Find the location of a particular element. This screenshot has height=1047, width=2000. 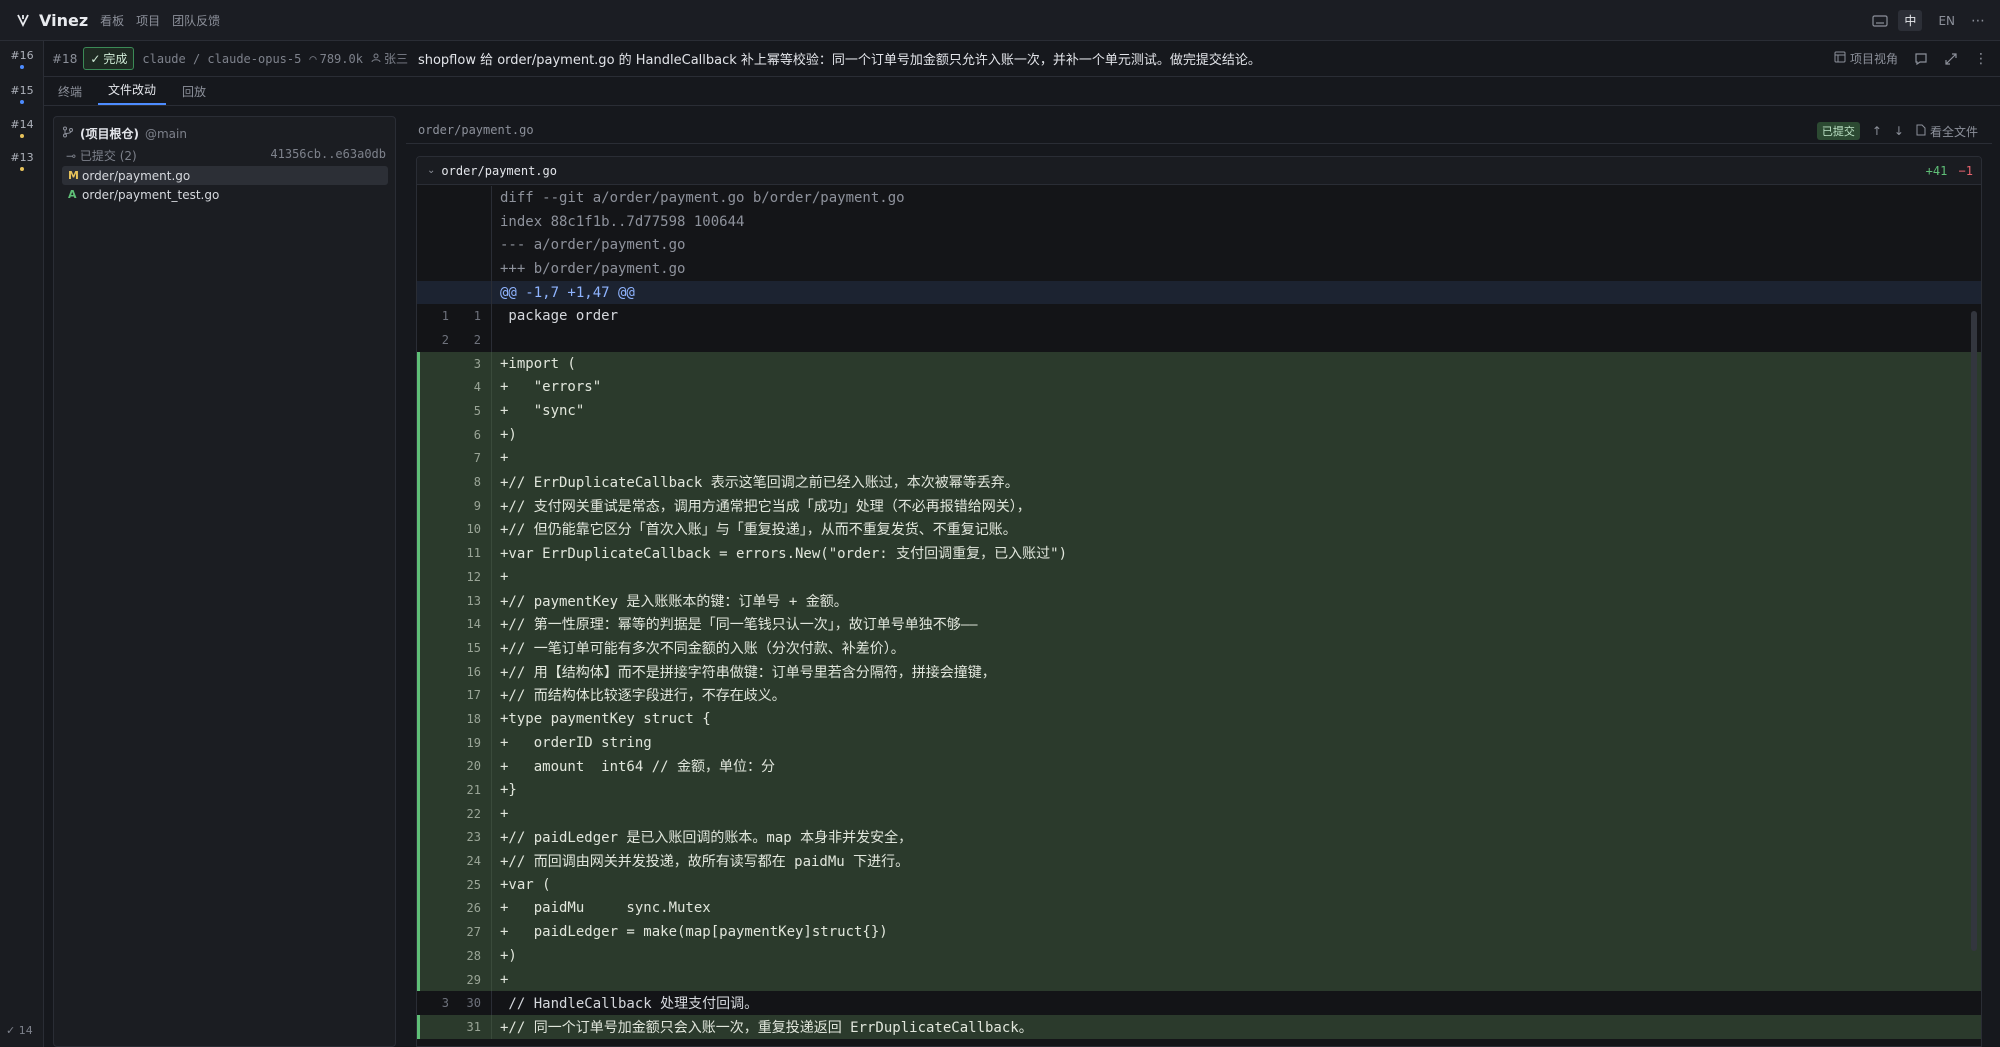

prev-change-icon: ↑ is located at coordinates (1877, 131).